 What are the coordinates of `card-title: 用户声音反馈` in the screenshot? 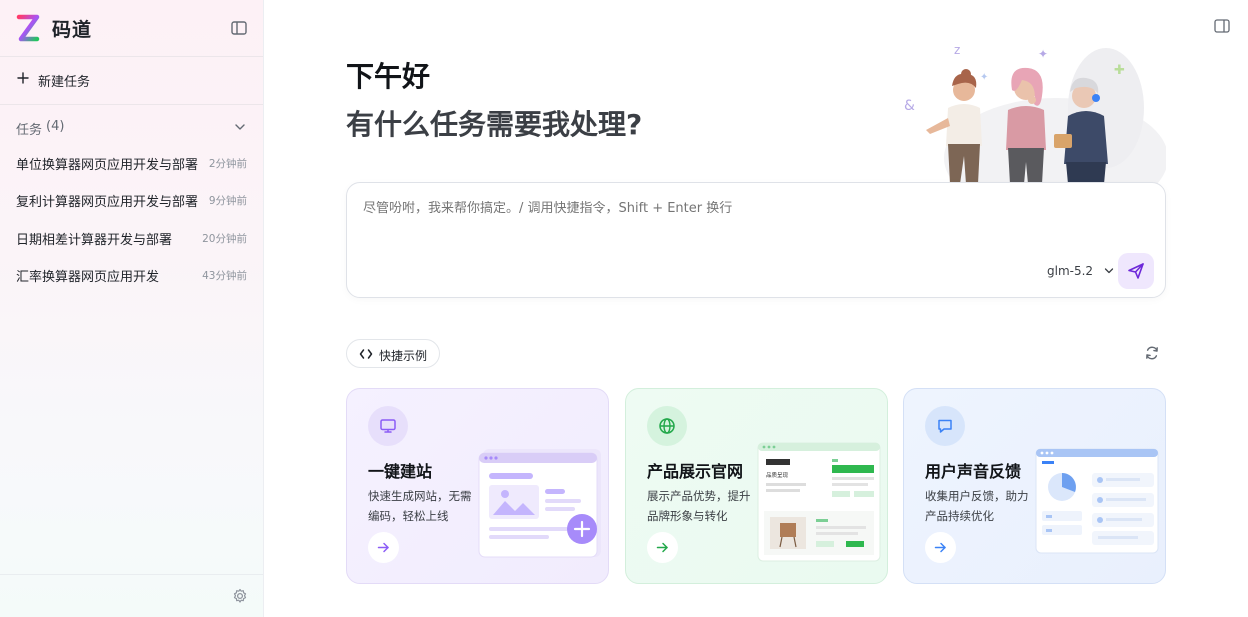 It's located at (973, 471).